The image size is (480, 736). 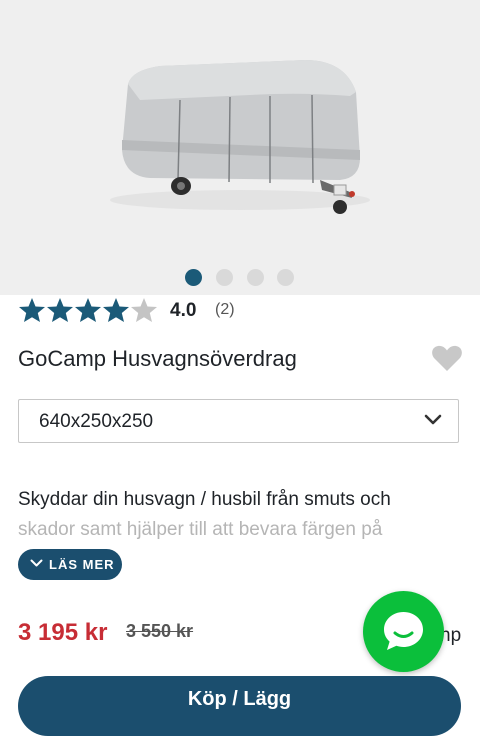 I want to click on chat-widget-button, so click(x=403, y=631).